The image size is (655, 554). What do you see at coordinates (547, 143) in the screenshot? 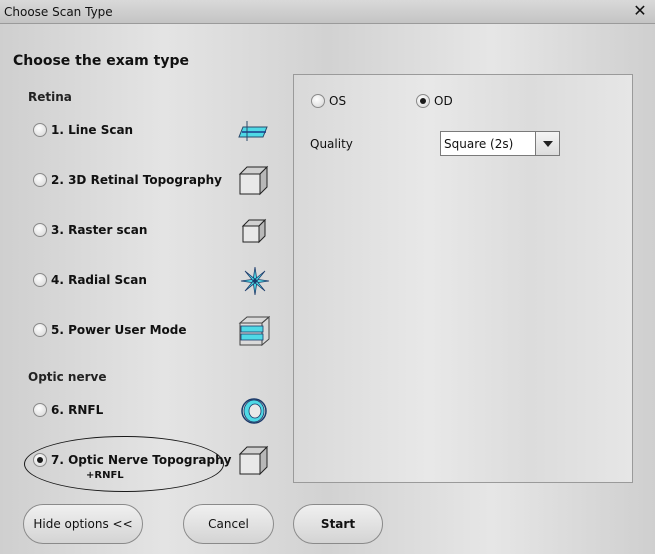
I see `chevron-down-icon` at bounding box center [547, 143].